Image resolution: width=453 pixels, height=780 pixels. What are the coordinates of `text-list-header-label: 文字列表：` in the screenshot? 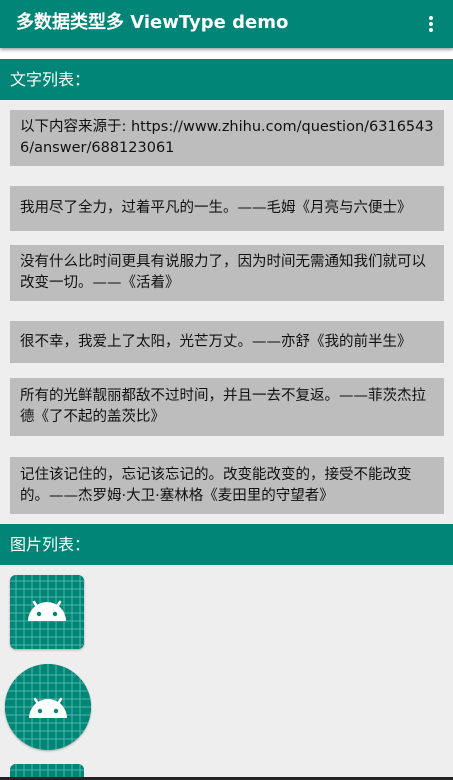 It's located at (50, 79).